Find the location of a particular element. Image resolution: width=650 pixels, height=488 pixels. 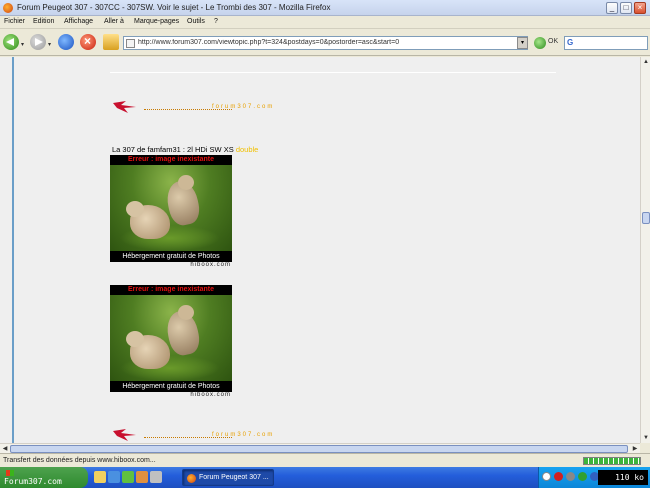

home-icon is located at coordinates (111, 42).